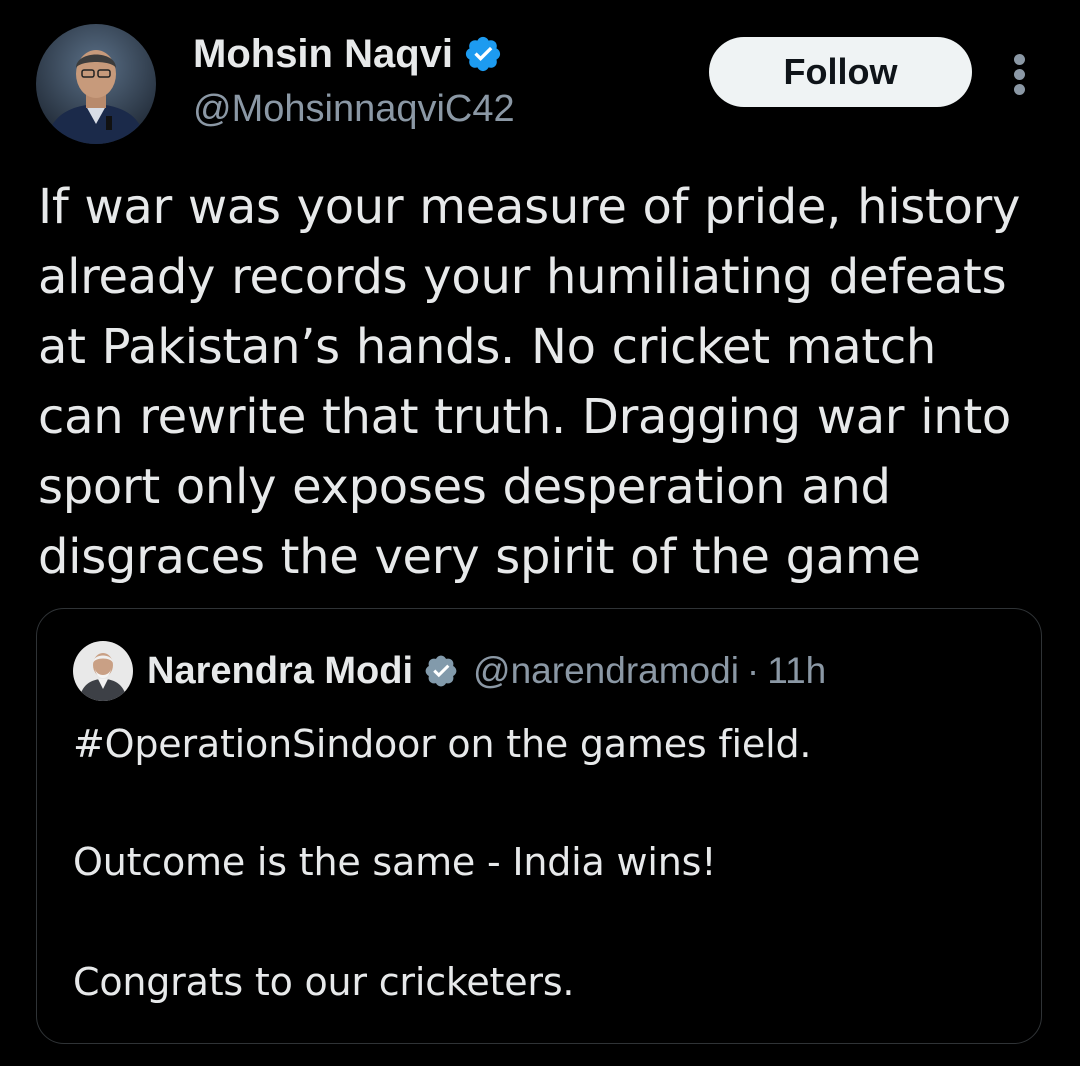  I want to click on quoted-author-handle: @narendramodi, so click(606, 671).